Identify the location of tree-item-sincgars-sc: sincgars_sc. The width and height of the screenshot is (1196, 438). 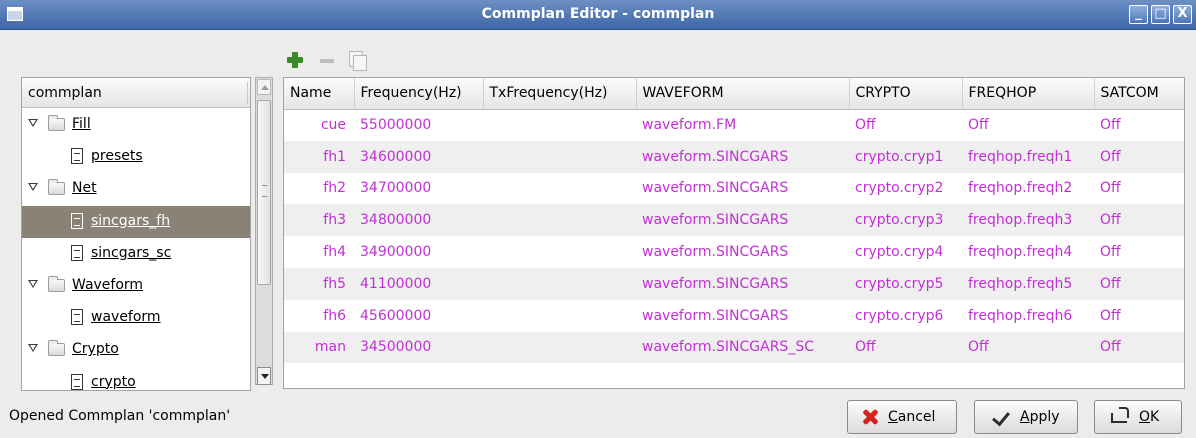
(136, 254).